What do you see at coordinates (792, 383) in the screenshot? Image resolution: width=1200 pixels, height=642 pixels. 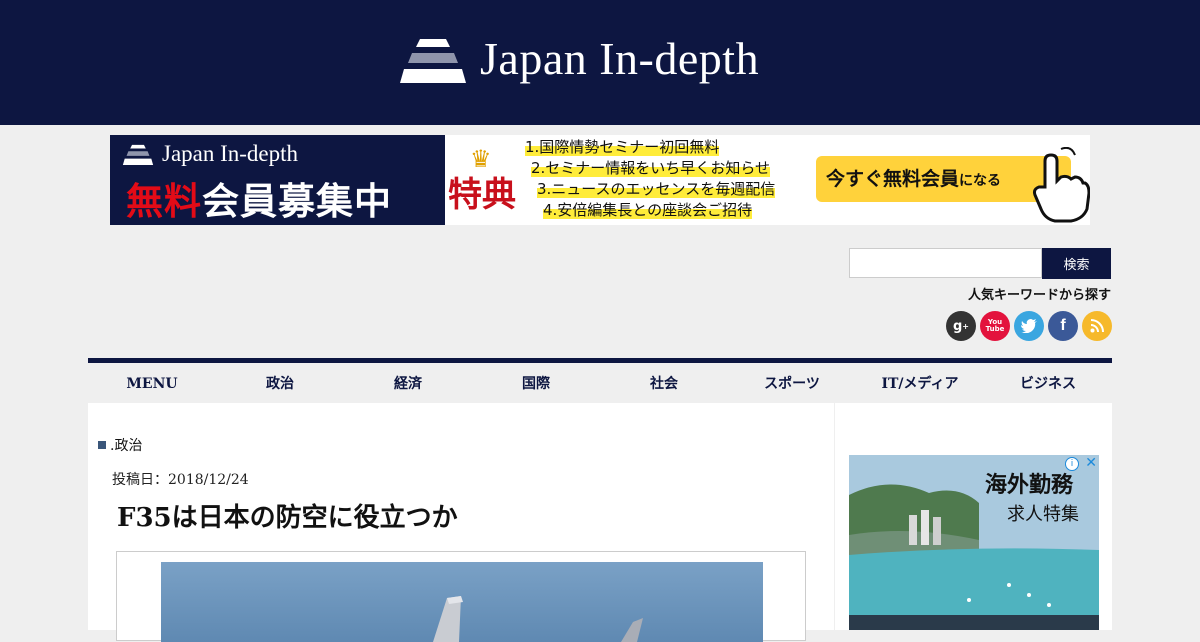 I see `nav-sports: スポーツ` at bounding box center [792, 383].